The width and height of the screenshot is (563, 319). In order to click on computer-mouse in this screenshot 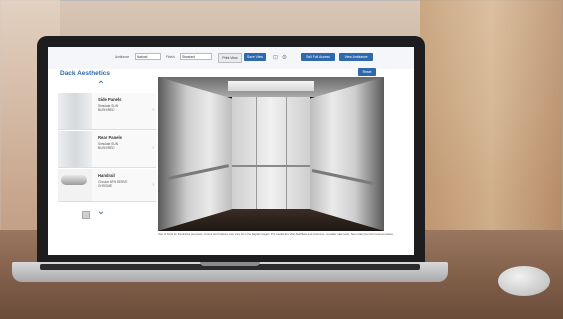, I will do `click(524, 281)`.